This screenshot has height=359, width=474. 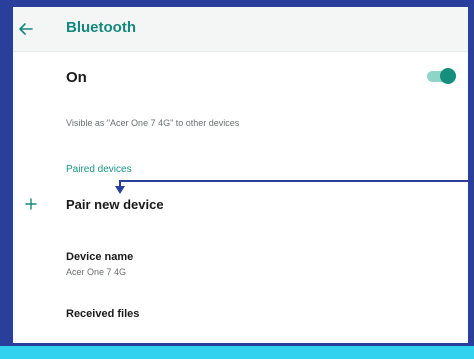 I want to click on app-toolbar: Bluetooth, so click(x=240, y=29).